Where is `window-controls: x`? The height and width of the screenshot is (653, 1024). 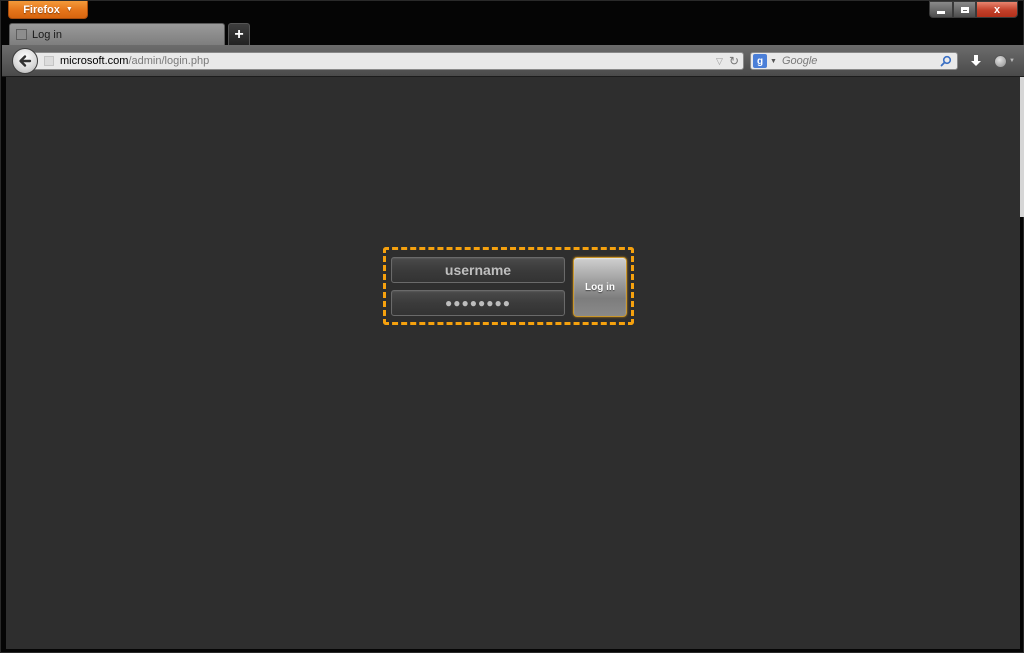 window-controls: x is located at coordinates (973, 9).